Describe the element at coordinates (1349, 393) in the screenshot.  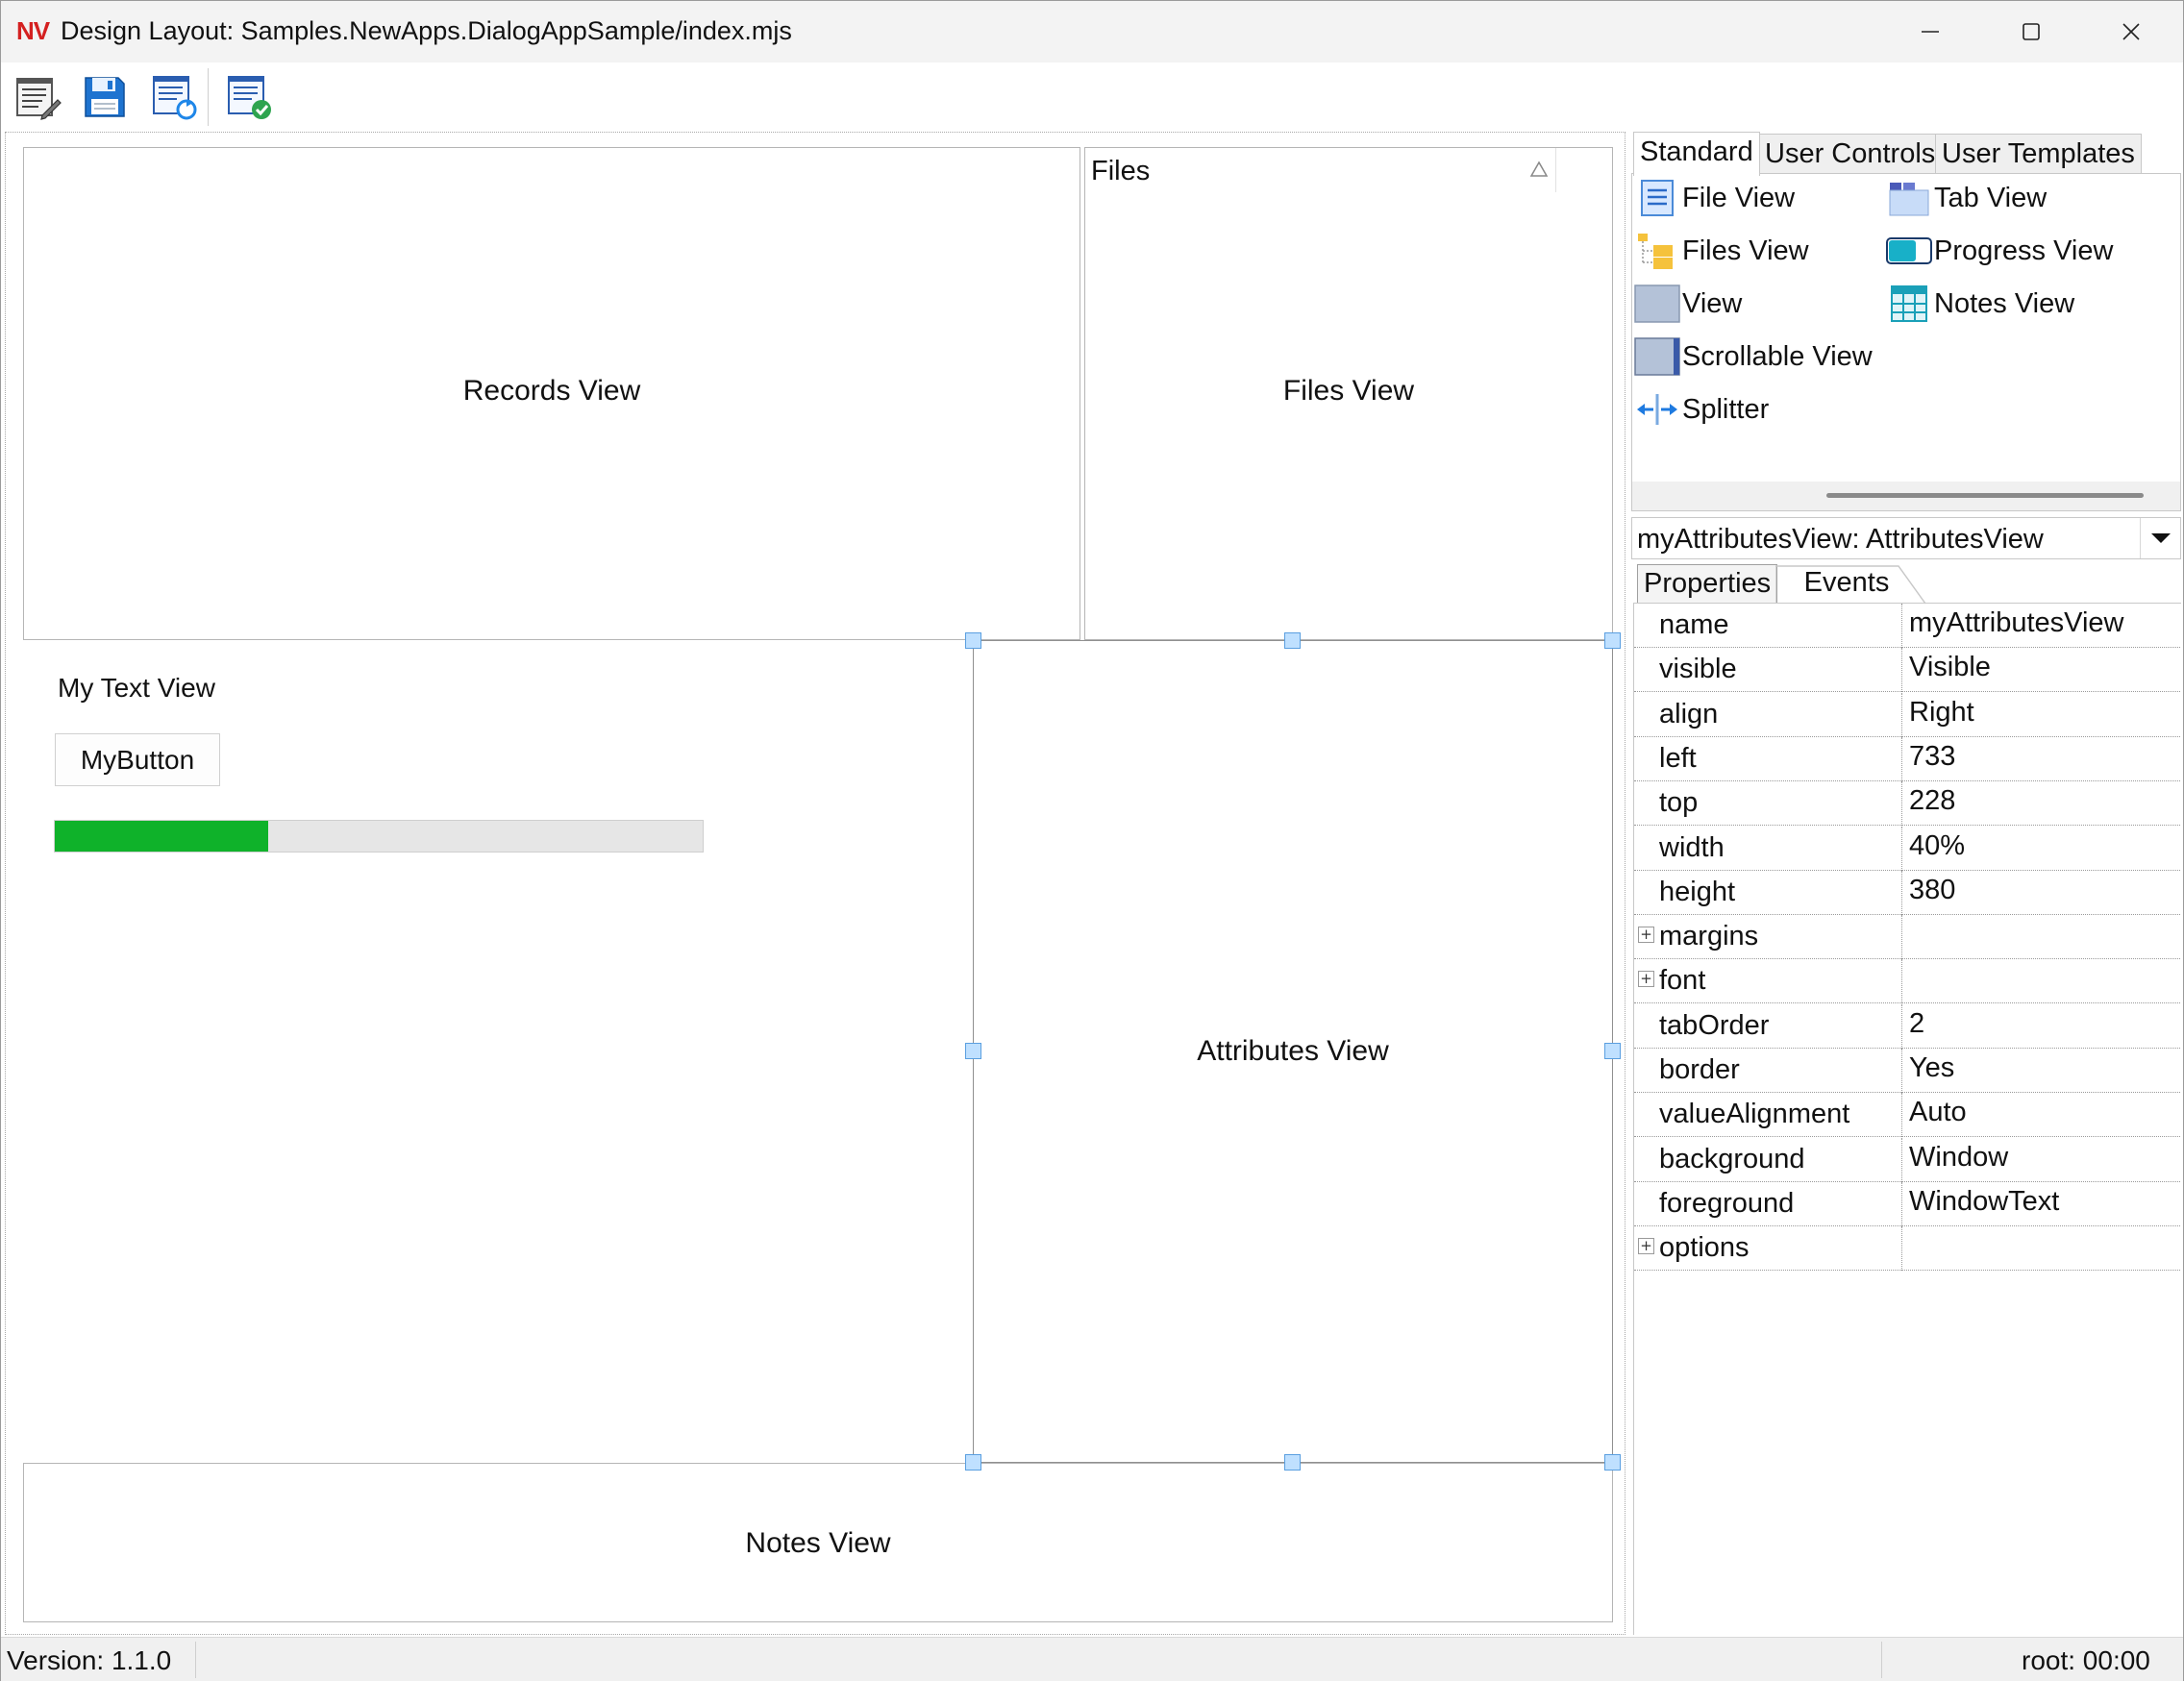
I see `files-view: Files Files View` at that location.